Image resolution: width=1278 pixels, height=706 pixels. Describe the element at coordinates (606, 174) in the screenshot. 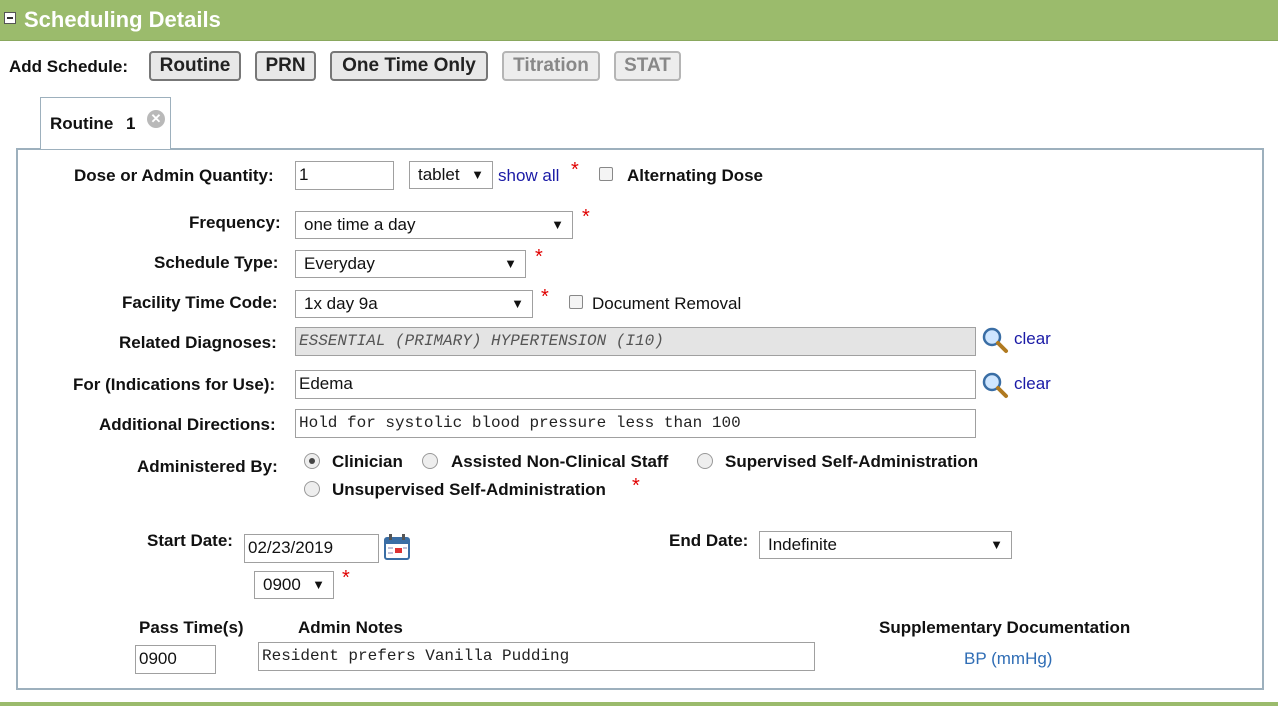

I see `alternating-dose-checkbox` at that location.